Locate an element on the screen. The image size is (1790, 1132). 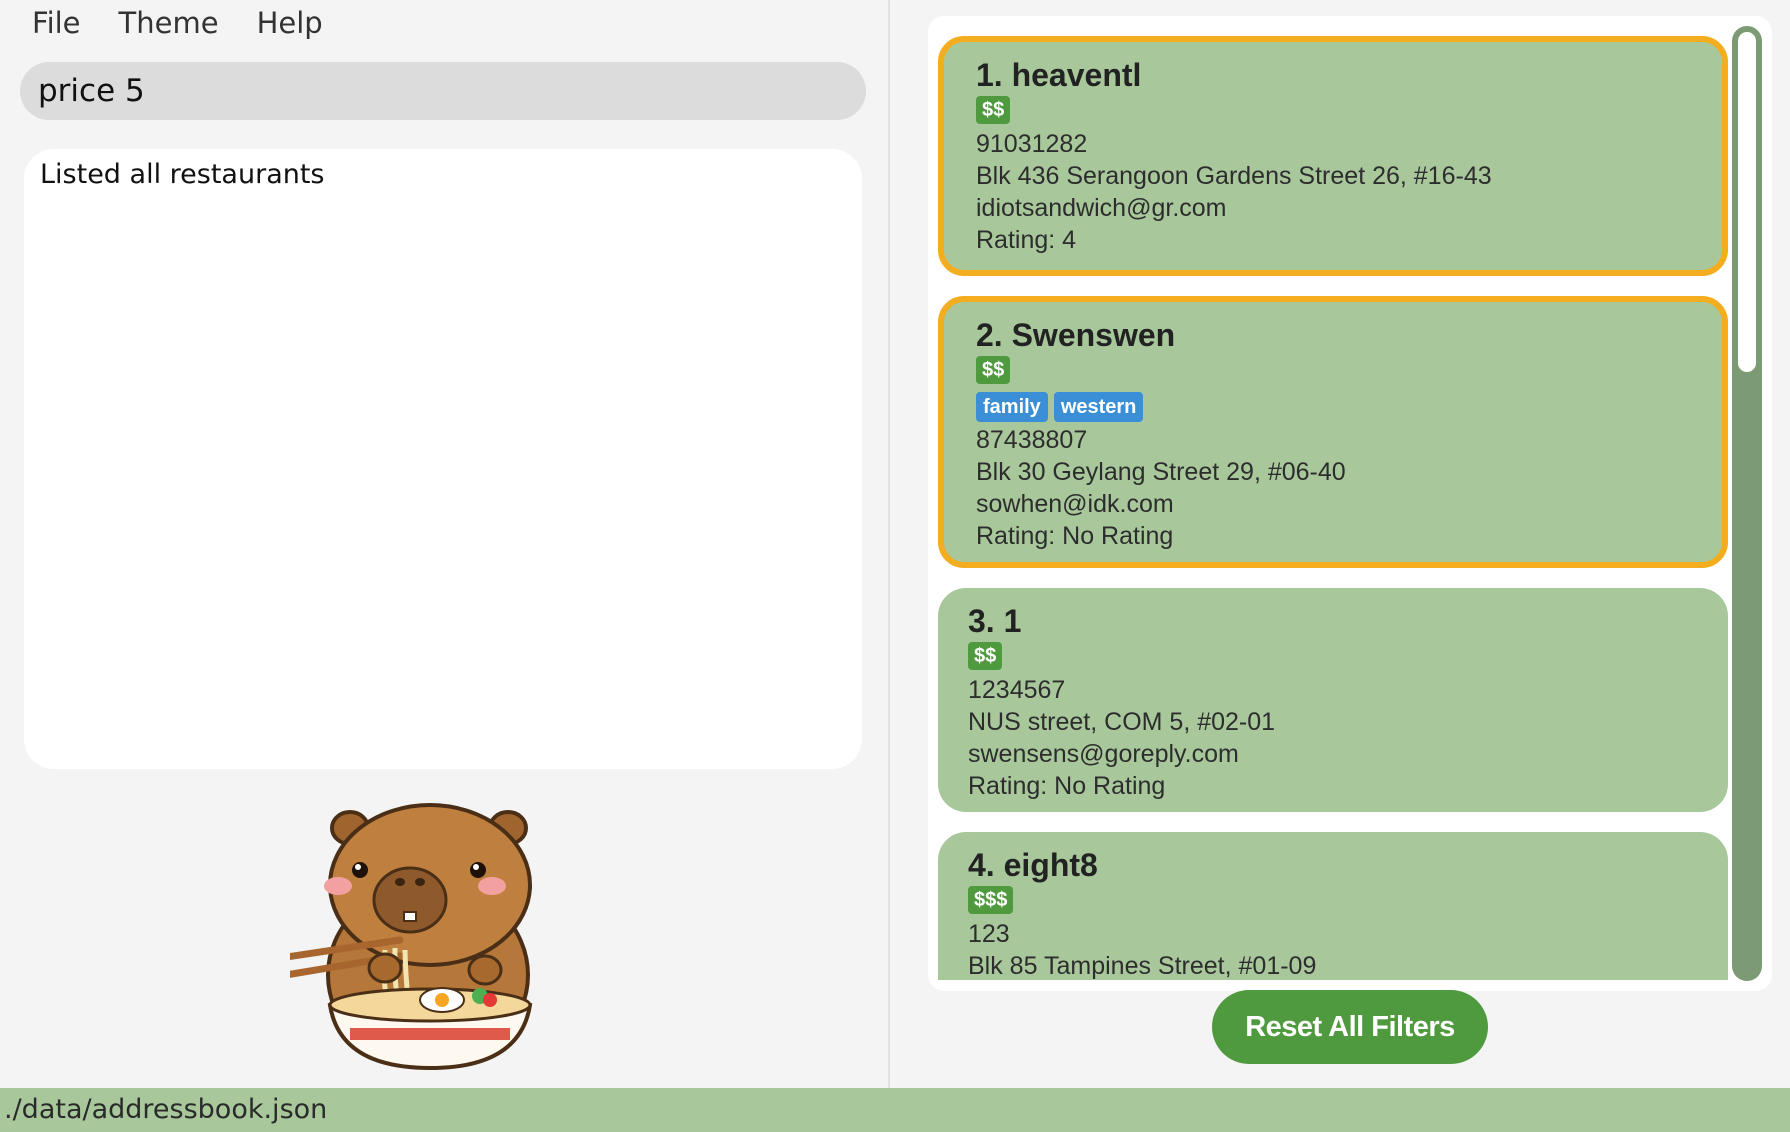
restaurant-address: NUS street, COM 5, #02-01 is located at coordinates (1122, 722).